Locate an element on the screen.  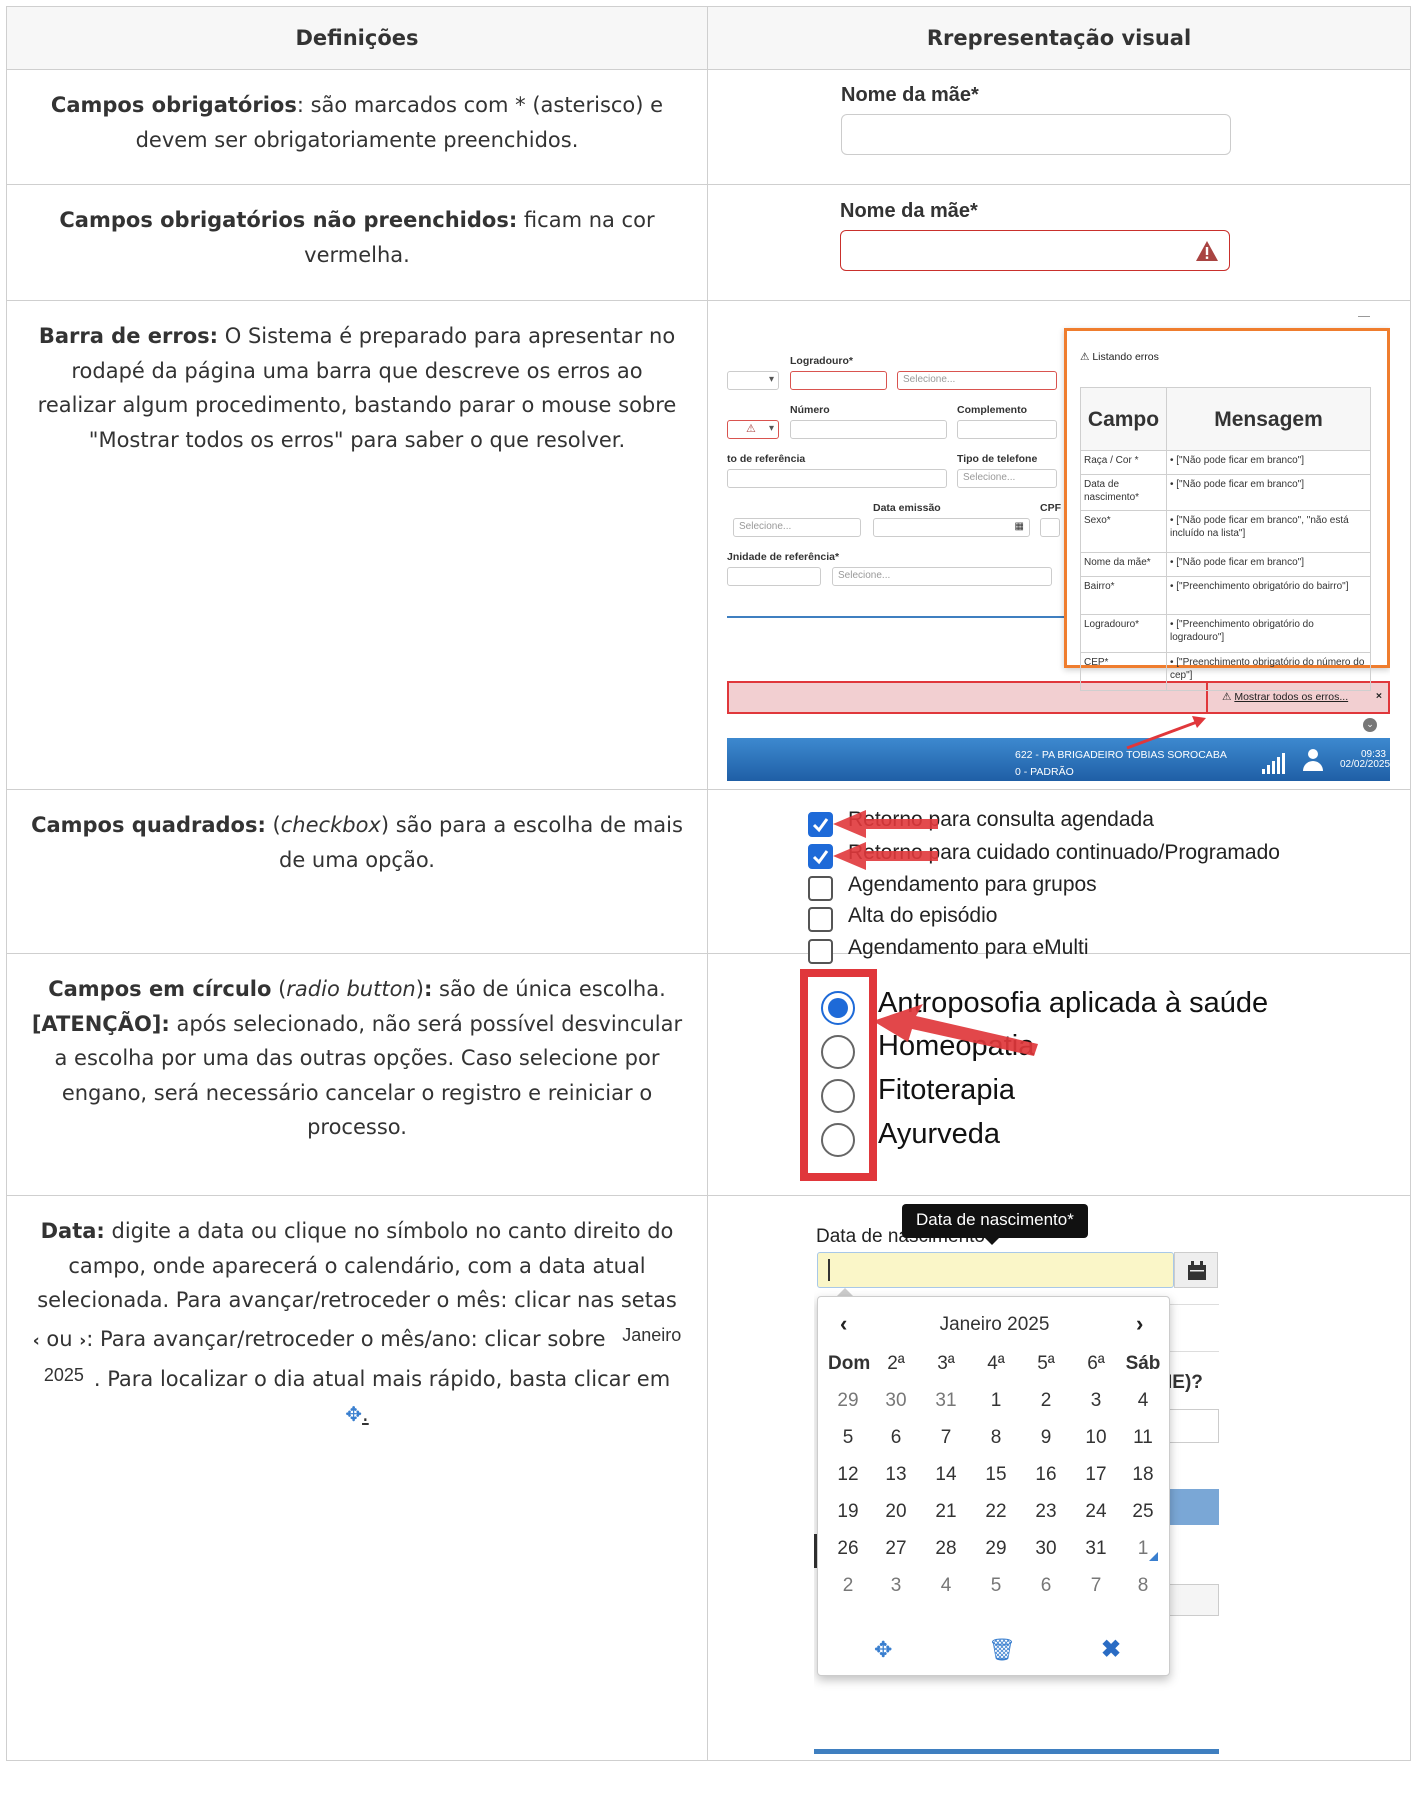
calendar-day: 17 is located at coordinates (1096, 1475).